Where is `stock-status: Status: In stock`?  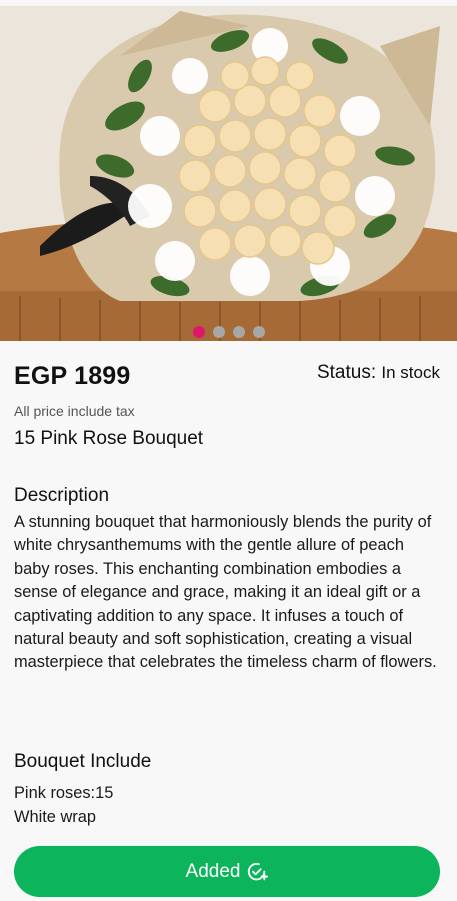
stock-status: Status: In stock is located at coordinates (378, 373).